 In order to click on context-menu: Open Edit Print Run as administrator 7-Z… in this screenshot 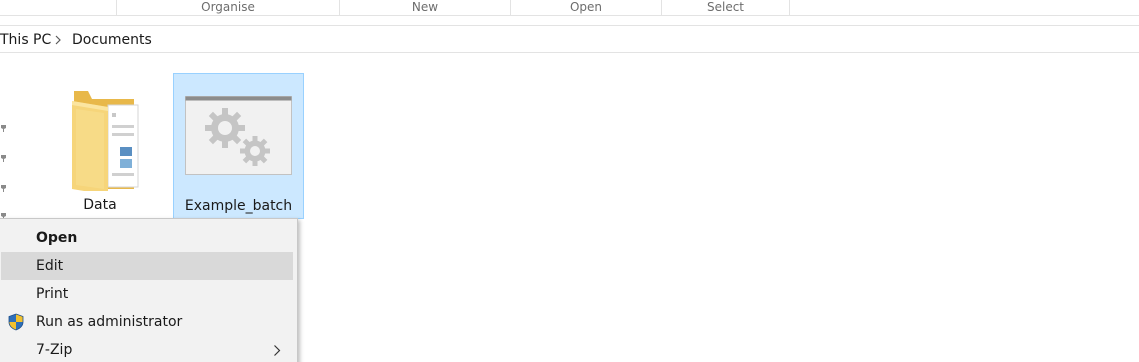, I will do `click(149, 290)`.